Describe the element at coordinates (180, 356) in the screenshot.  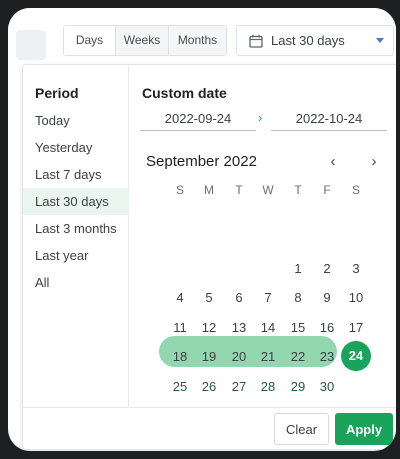
I see `calendar-day: 18` at that location.